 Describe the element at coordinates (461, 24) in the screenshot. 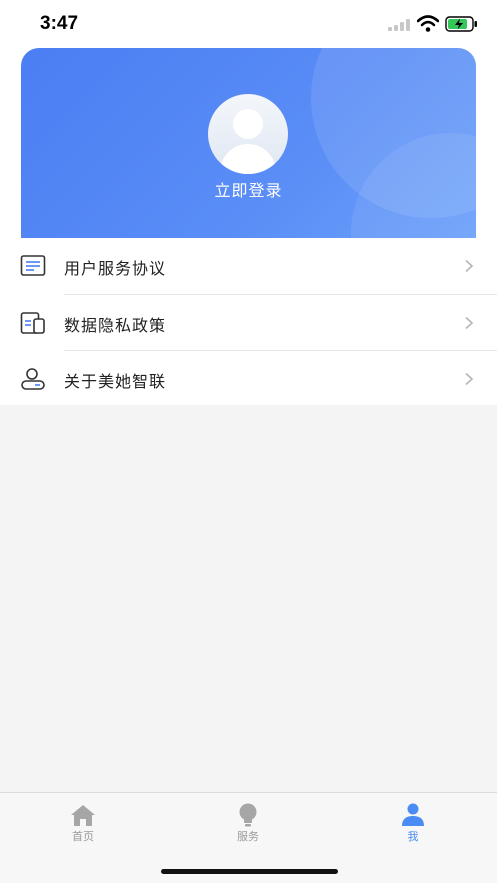

I see `battery-charging-icon` at that location.